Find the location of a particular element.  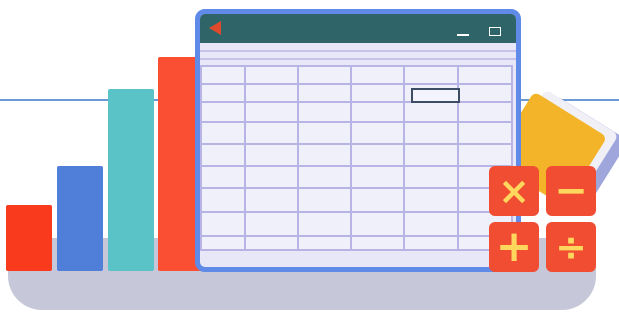

minimize-icon is located at coordinates (463, 35).